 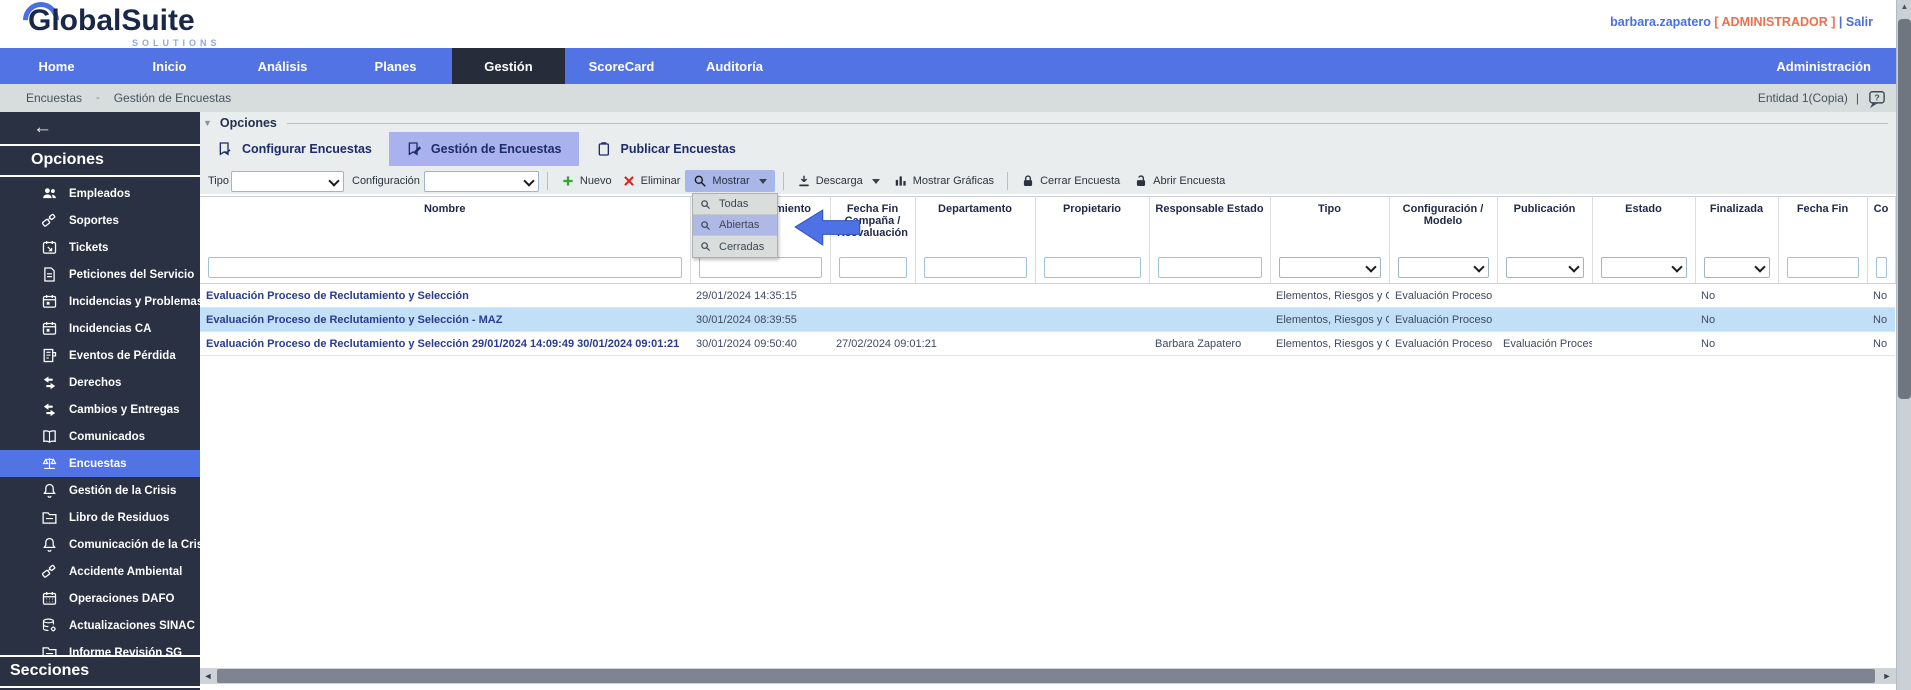 I want to click on sidebar-item-comunicacion-de-la-crisis: Comunicación de la Crisis, so click(x=106, y=544).